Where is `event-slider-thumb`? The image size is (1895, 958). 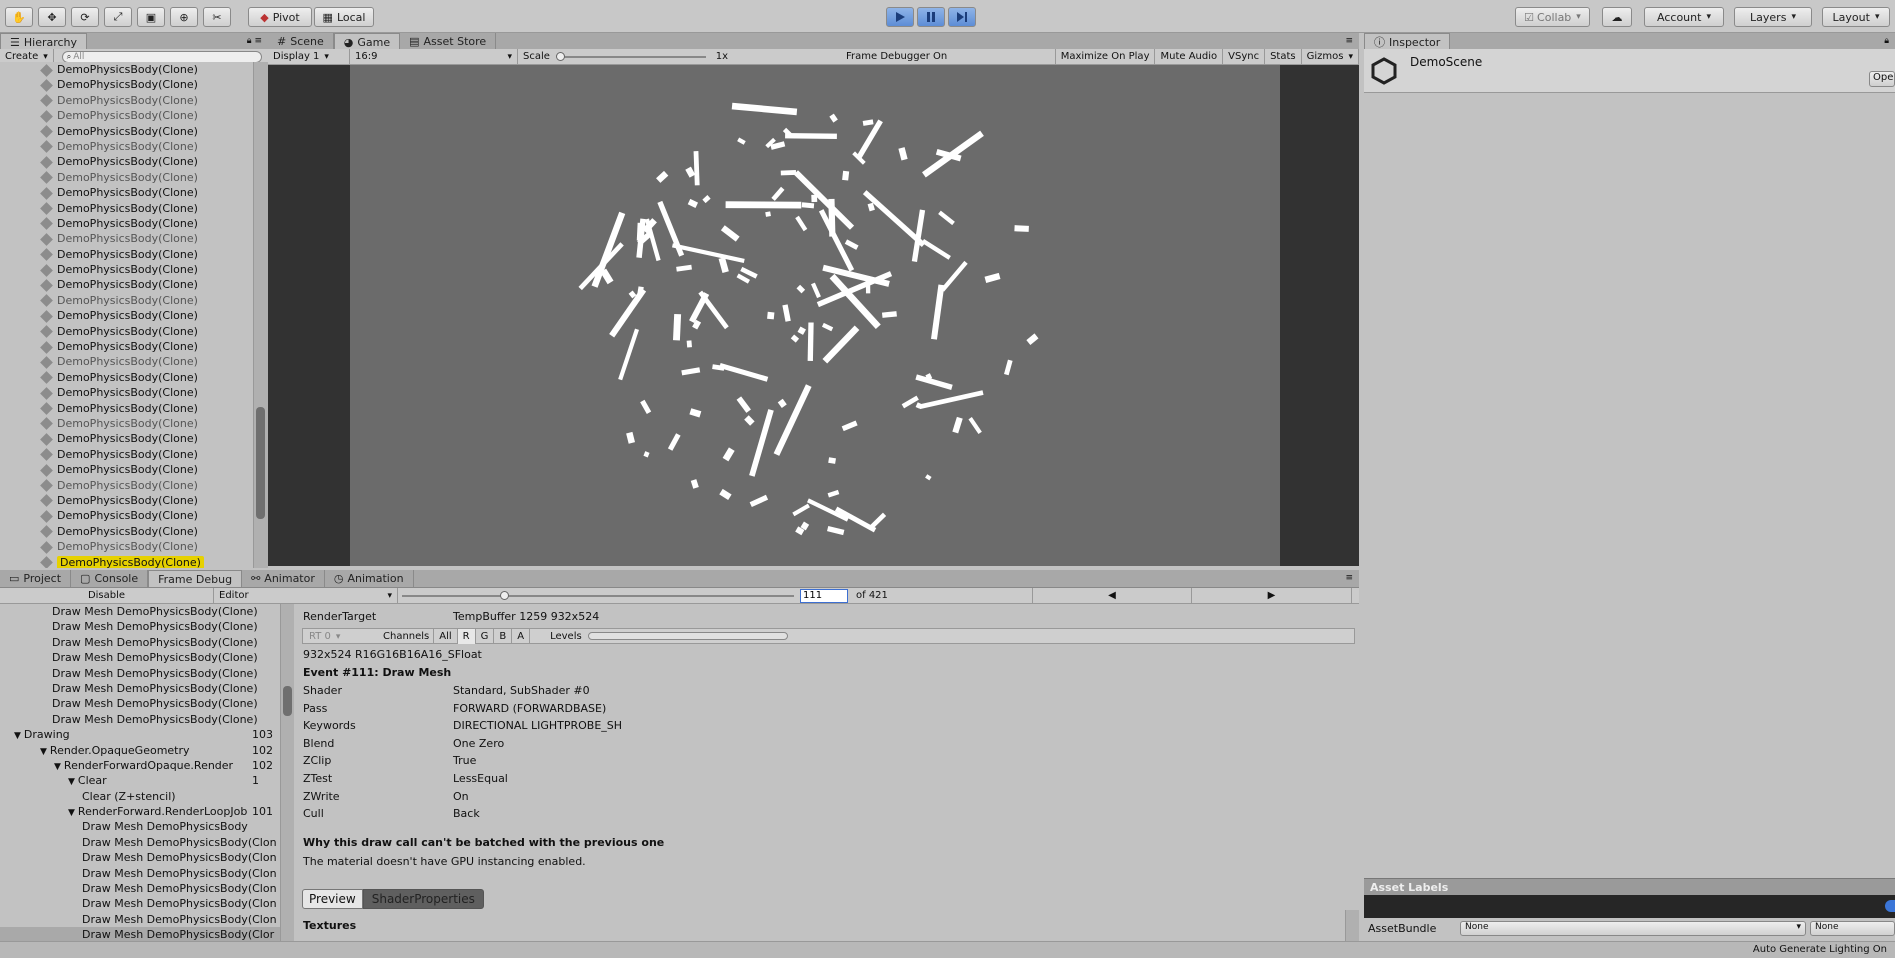 event-slider-thumb is located at coordinates (504, 595).